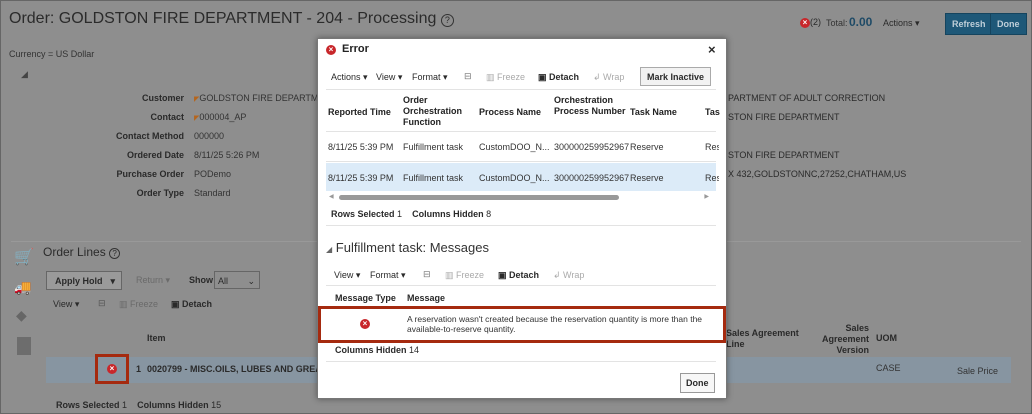 Image resolution: width=1032 pixels, height=414 pixels. Describe the element at coordinates (861, 22) in the screenshot. I see `total-value: 0.00` at that location.